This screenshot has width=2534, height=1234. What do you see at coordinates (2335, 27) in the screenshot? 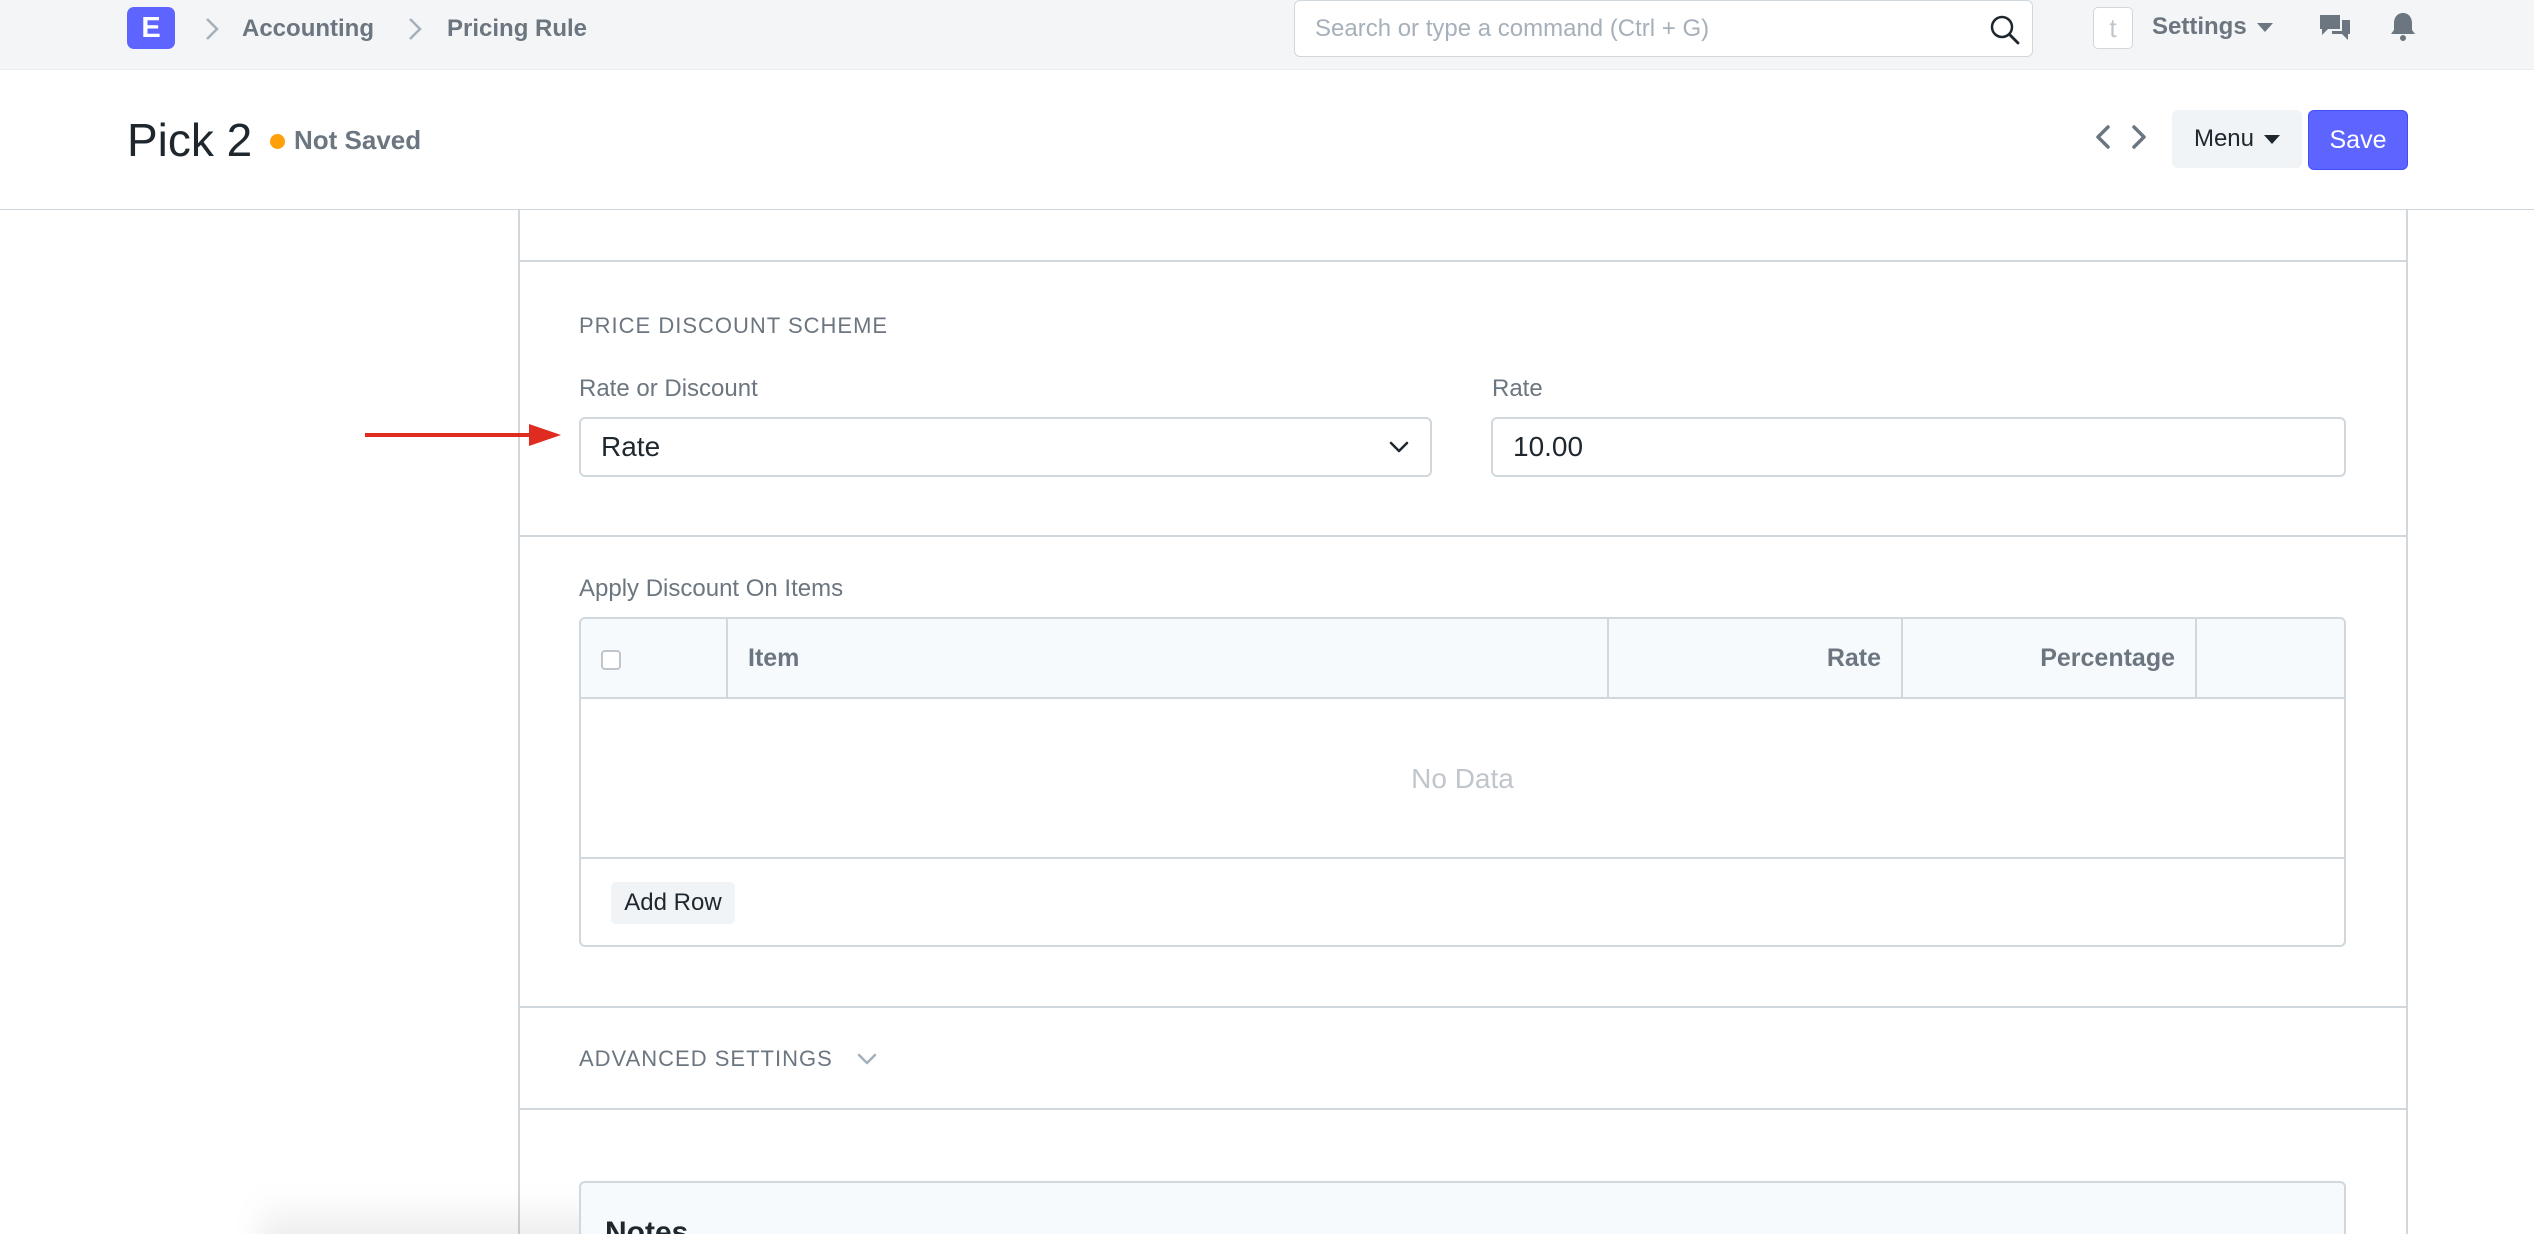
I see `chat-icon` at bounding box center [2335, 27].